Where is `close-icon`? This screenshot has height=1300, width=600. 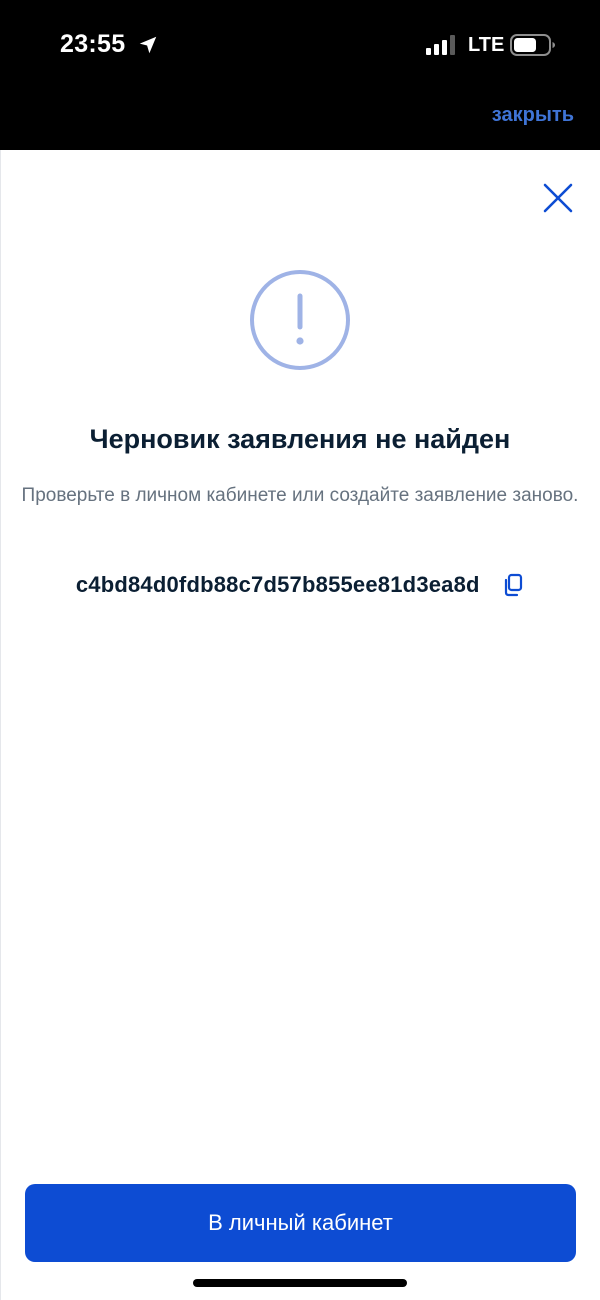
close-icon is located at coordinates (558, 198).